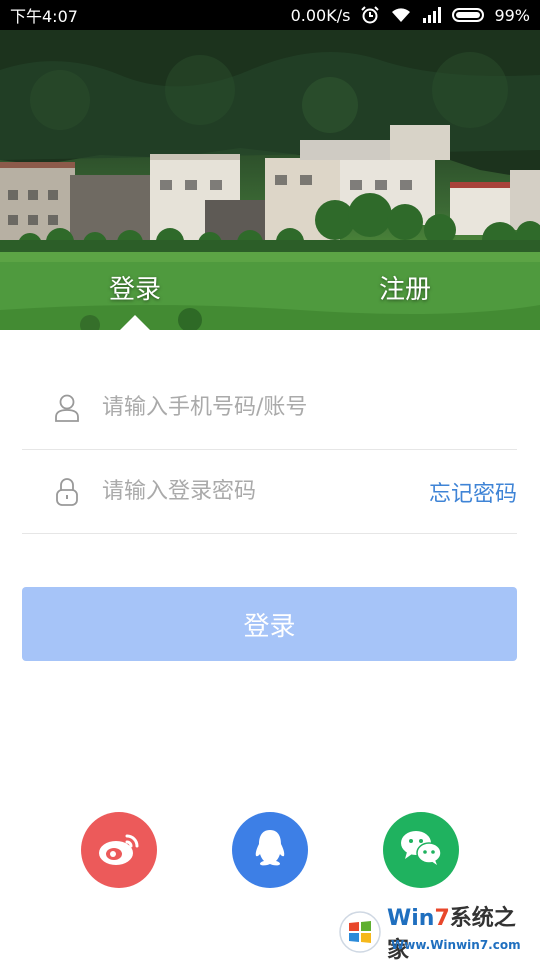 This screenshot has width=540, height=960. I want to click on battery-percent: 99%, so click(512, 15).